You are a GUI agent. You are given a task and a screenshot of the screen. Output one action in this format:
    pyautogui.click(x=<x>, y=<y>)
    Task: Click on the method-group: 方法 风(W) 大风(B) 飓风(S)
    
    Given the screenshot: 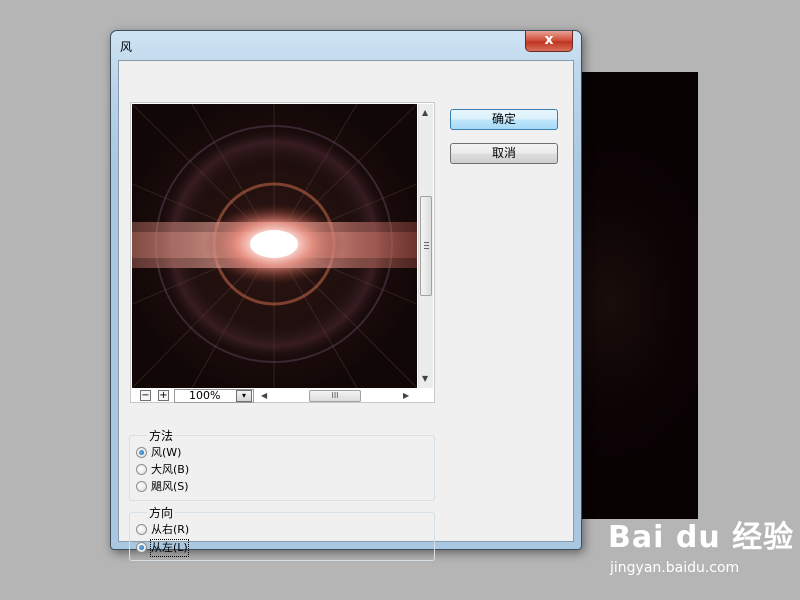 What is the action you would take?
    pyautogui.click(x=282, y=464)
    